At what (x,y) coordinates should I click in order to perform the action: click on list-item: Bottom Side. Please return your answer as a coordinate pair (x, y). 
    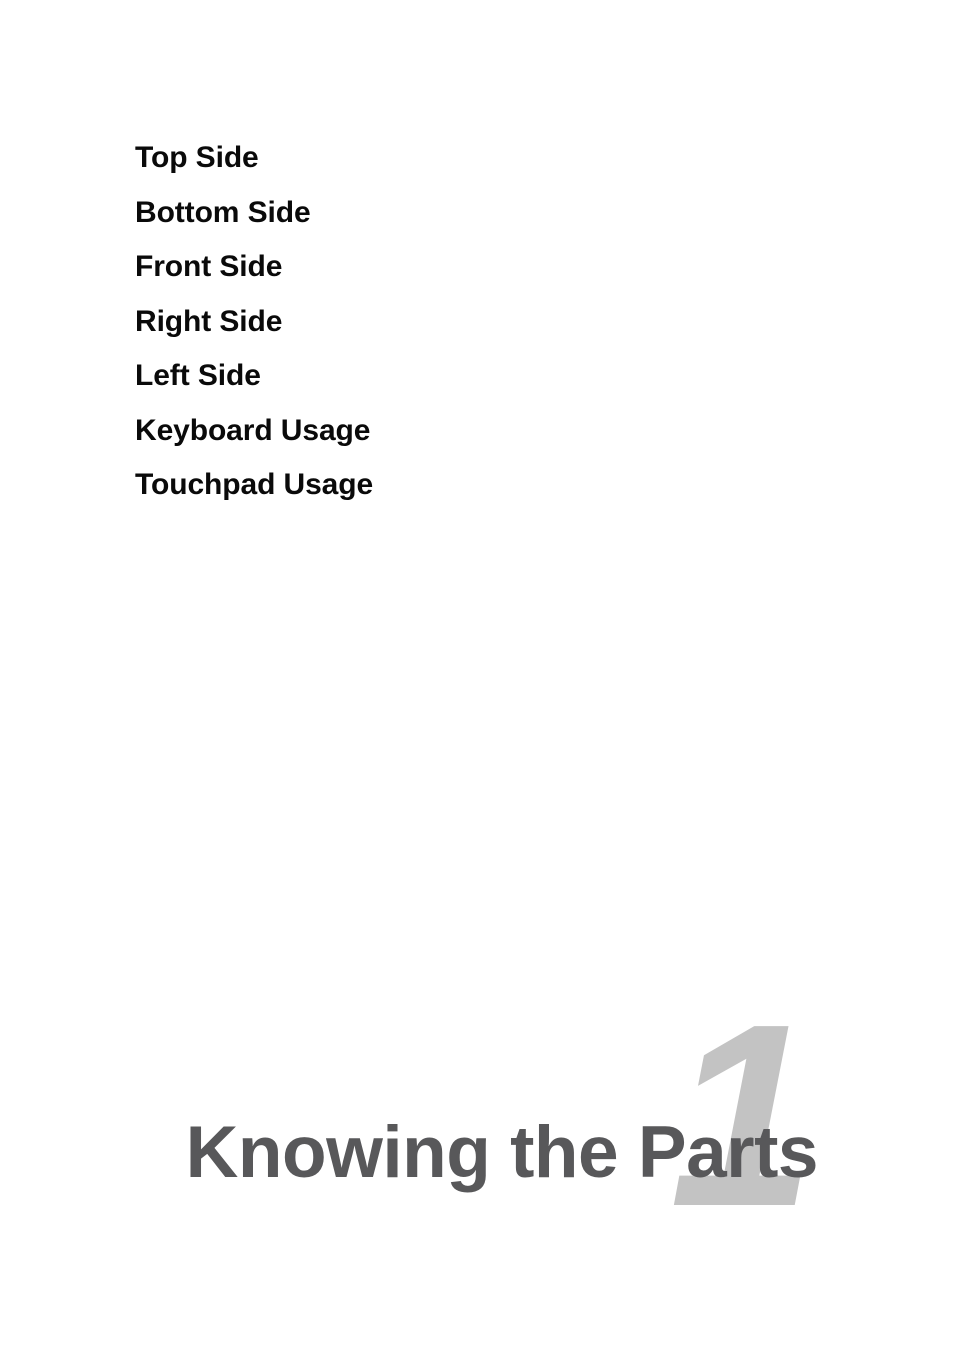
    Looking at the image, I should click on (223, 212).